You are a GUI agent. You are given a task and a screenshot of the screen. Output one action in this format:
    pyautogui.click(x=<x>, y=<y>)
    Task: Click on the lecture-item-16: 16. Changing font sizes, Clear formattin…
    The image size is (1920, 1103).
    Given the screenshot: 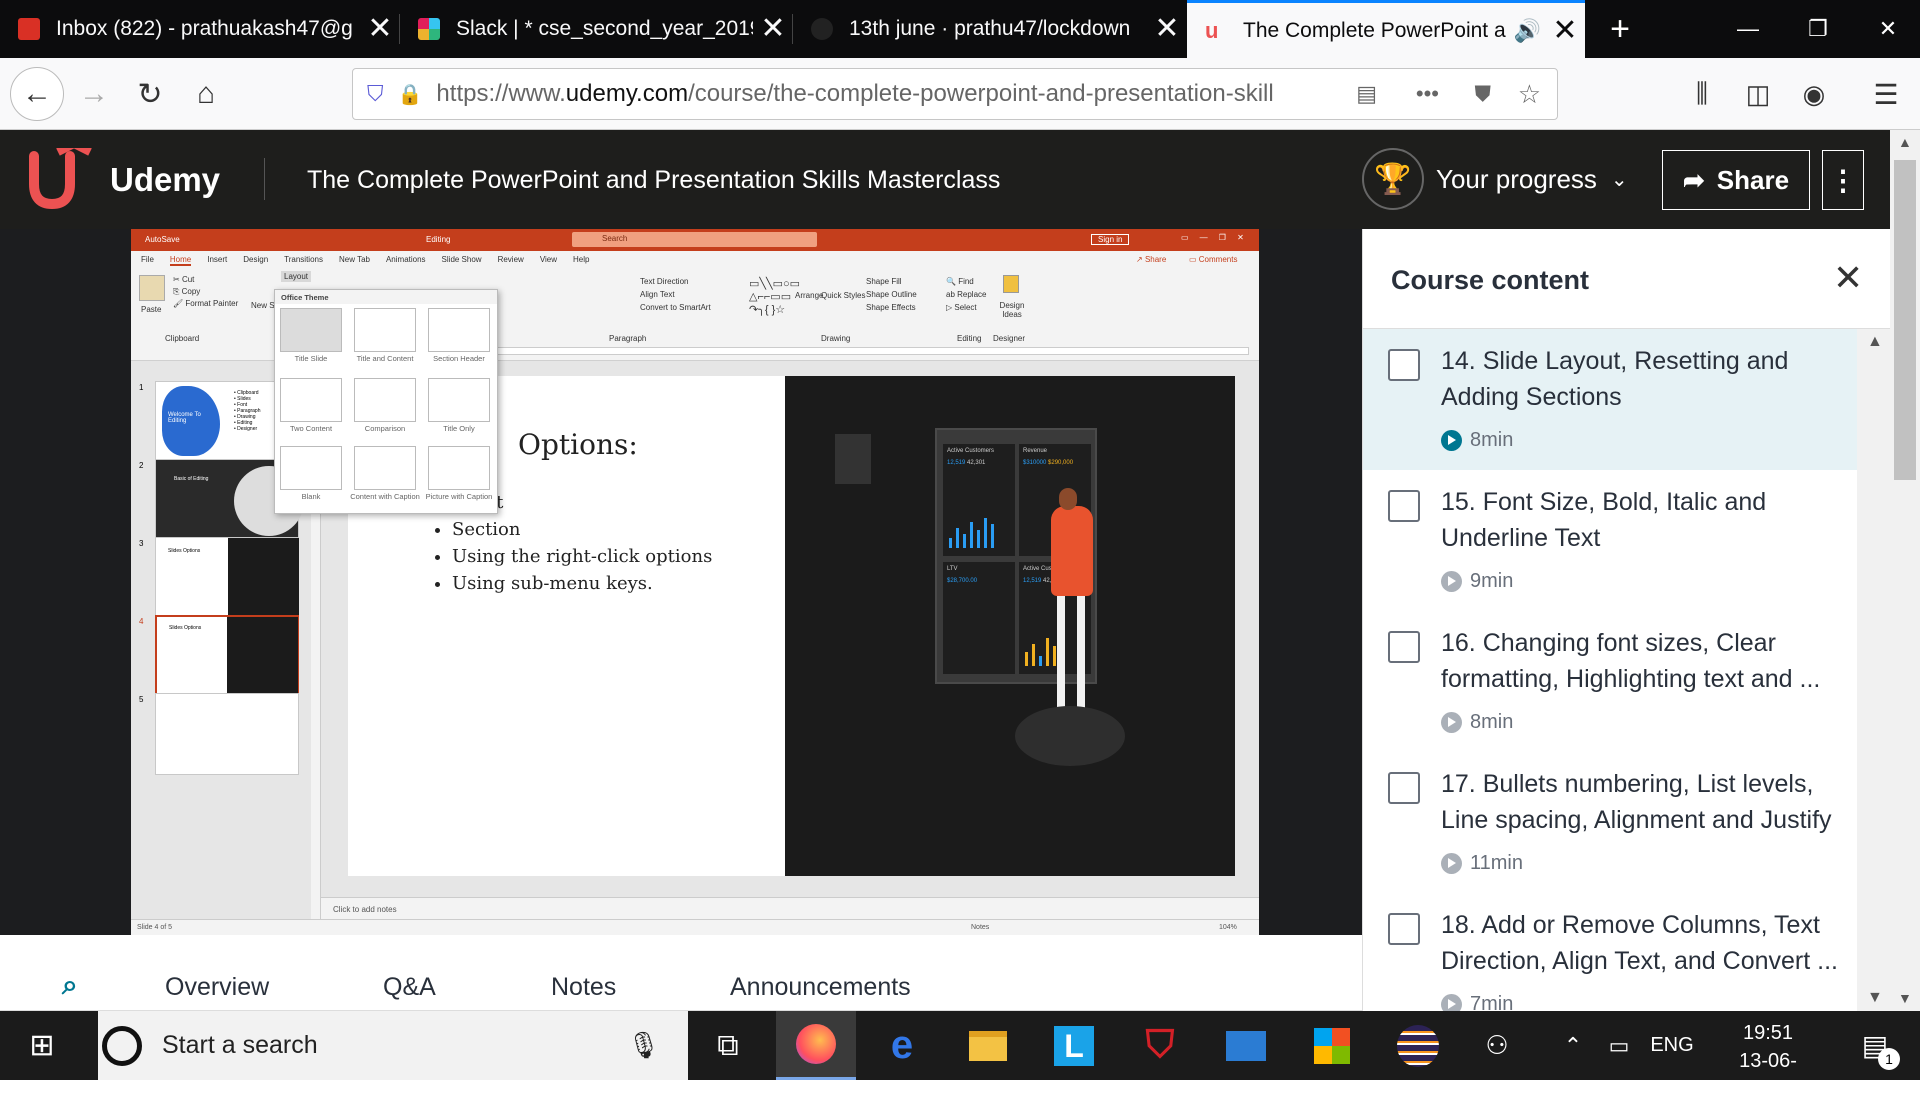 What is the action you would take?
    pyautogui.click(x=1610, y=681)
    